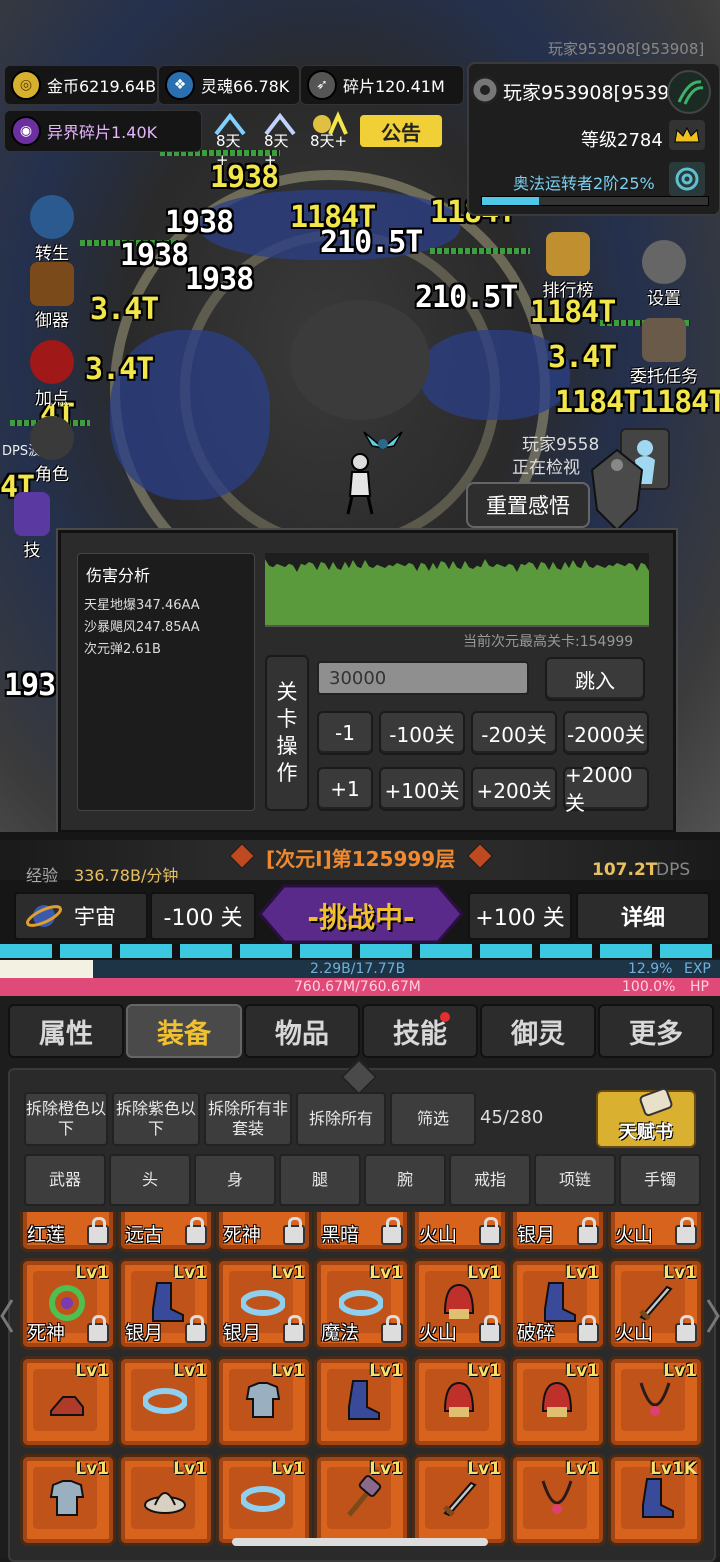 The image size is (720, 1562). What do you see at coordinates (52, 229) in the screenshot?
I see `menu-rebirth: 转生` at bounding box center [52, 229].